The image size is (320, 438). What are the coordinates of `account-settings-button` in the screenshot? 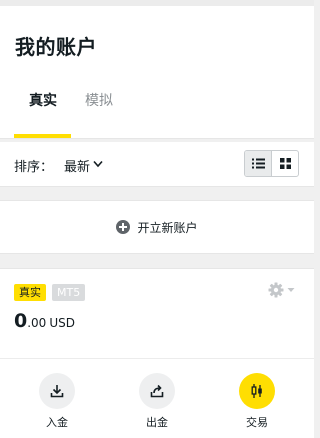 It's located at (281, 290).